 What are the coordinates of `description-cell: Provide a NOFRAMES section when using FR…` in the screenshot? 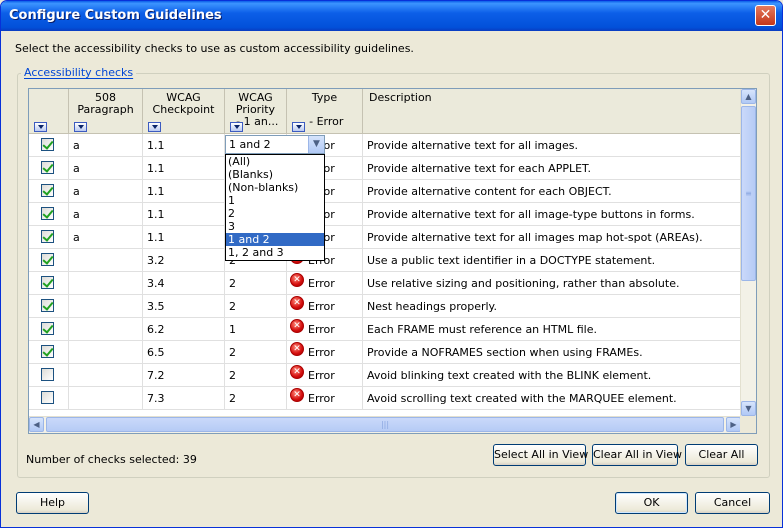 It's located at (552, 352).